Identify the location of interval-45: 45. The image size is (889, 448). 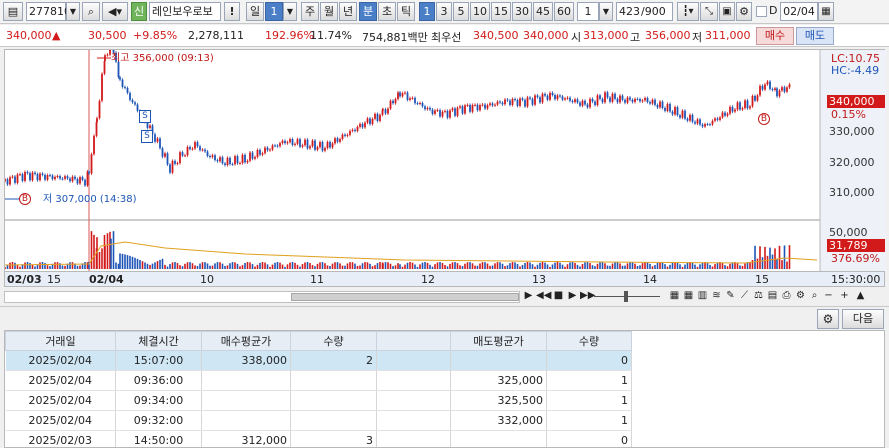
(543, 11).